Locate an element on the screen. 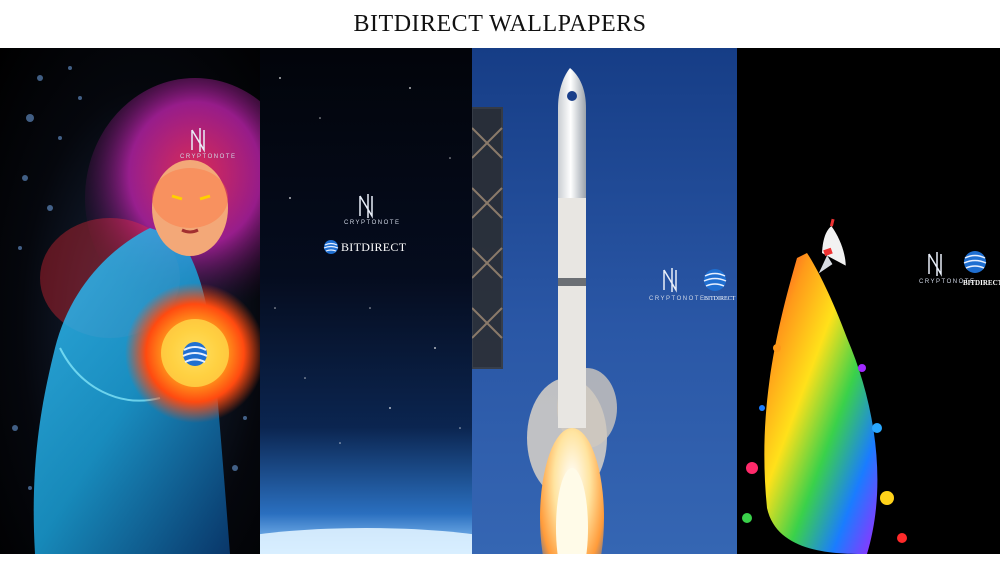 Image resolution: width=1000 pixels, height=584 pixels. page-title: BITDIRECT WALLPAPERS is located at coordinates (500, 23).